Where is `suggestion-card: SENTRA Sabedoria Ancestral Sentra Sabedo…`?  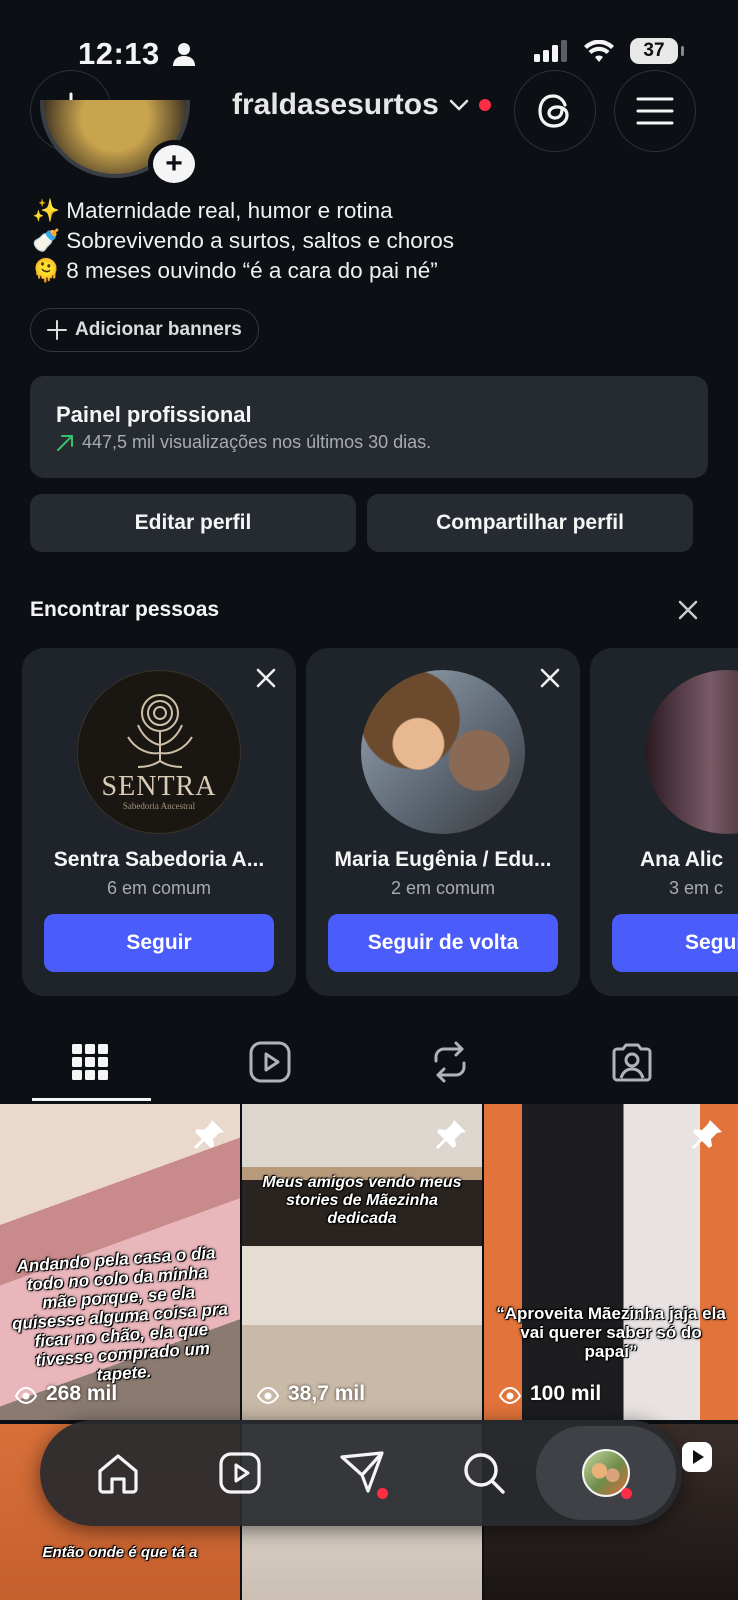
suggestion-card: SENTRA Sabedoria Ancestral Sentra Sabedo… is located at coordinates (159, 822).